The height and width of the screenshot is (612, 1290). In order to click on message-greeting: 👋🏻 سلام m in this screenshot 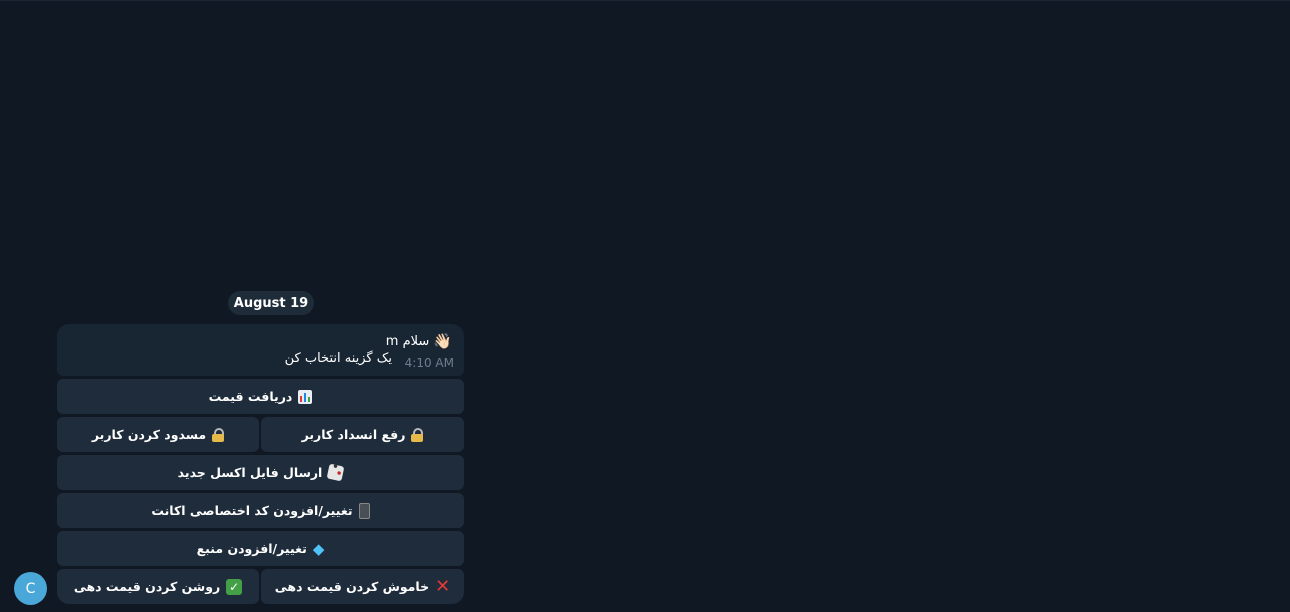, I will do `click(419, 341)`.